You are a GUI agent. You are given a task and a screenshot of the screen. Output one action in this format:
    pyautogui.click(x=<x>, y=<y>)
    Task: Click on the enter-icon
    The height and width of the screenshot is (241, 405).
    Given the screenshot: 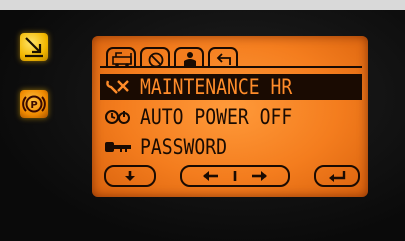 What is the action you would take?
    pyautogui.click(x=337, y=176)
    